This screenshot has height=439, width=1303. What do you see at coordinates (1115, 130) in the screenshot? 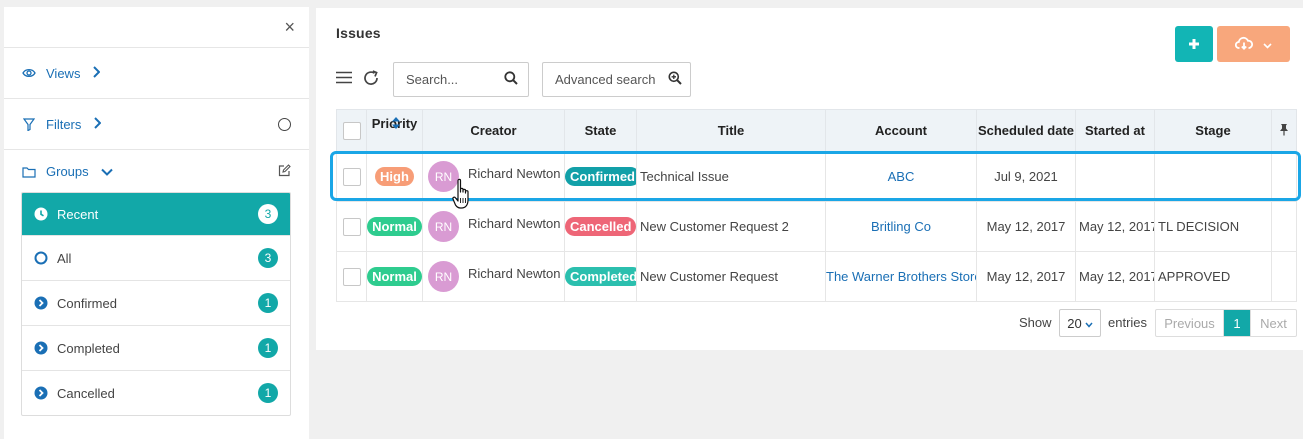
I see `column-header-started-at: Started at` at bounding box center [1115, 130].